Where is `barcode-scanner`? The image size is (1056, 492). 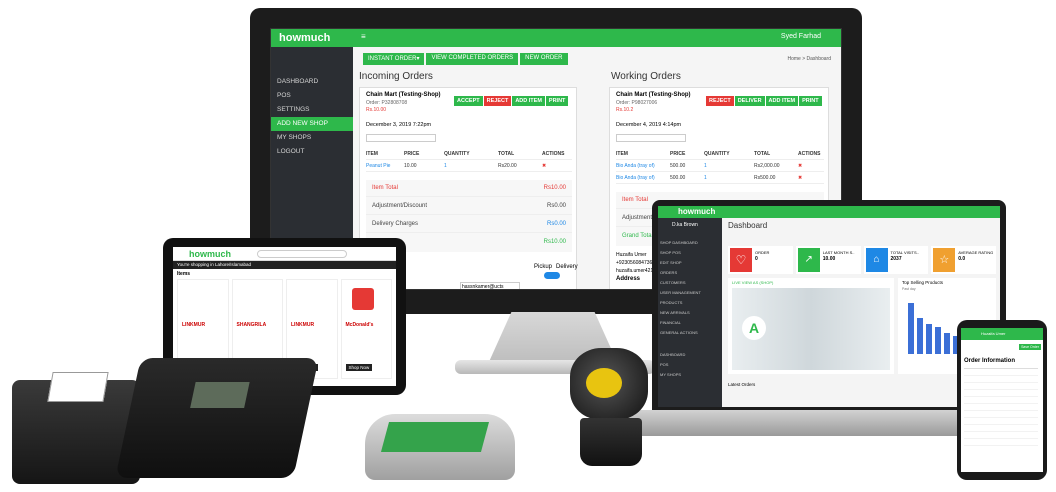
barcode-scanner is located at coordinates (609, 408).